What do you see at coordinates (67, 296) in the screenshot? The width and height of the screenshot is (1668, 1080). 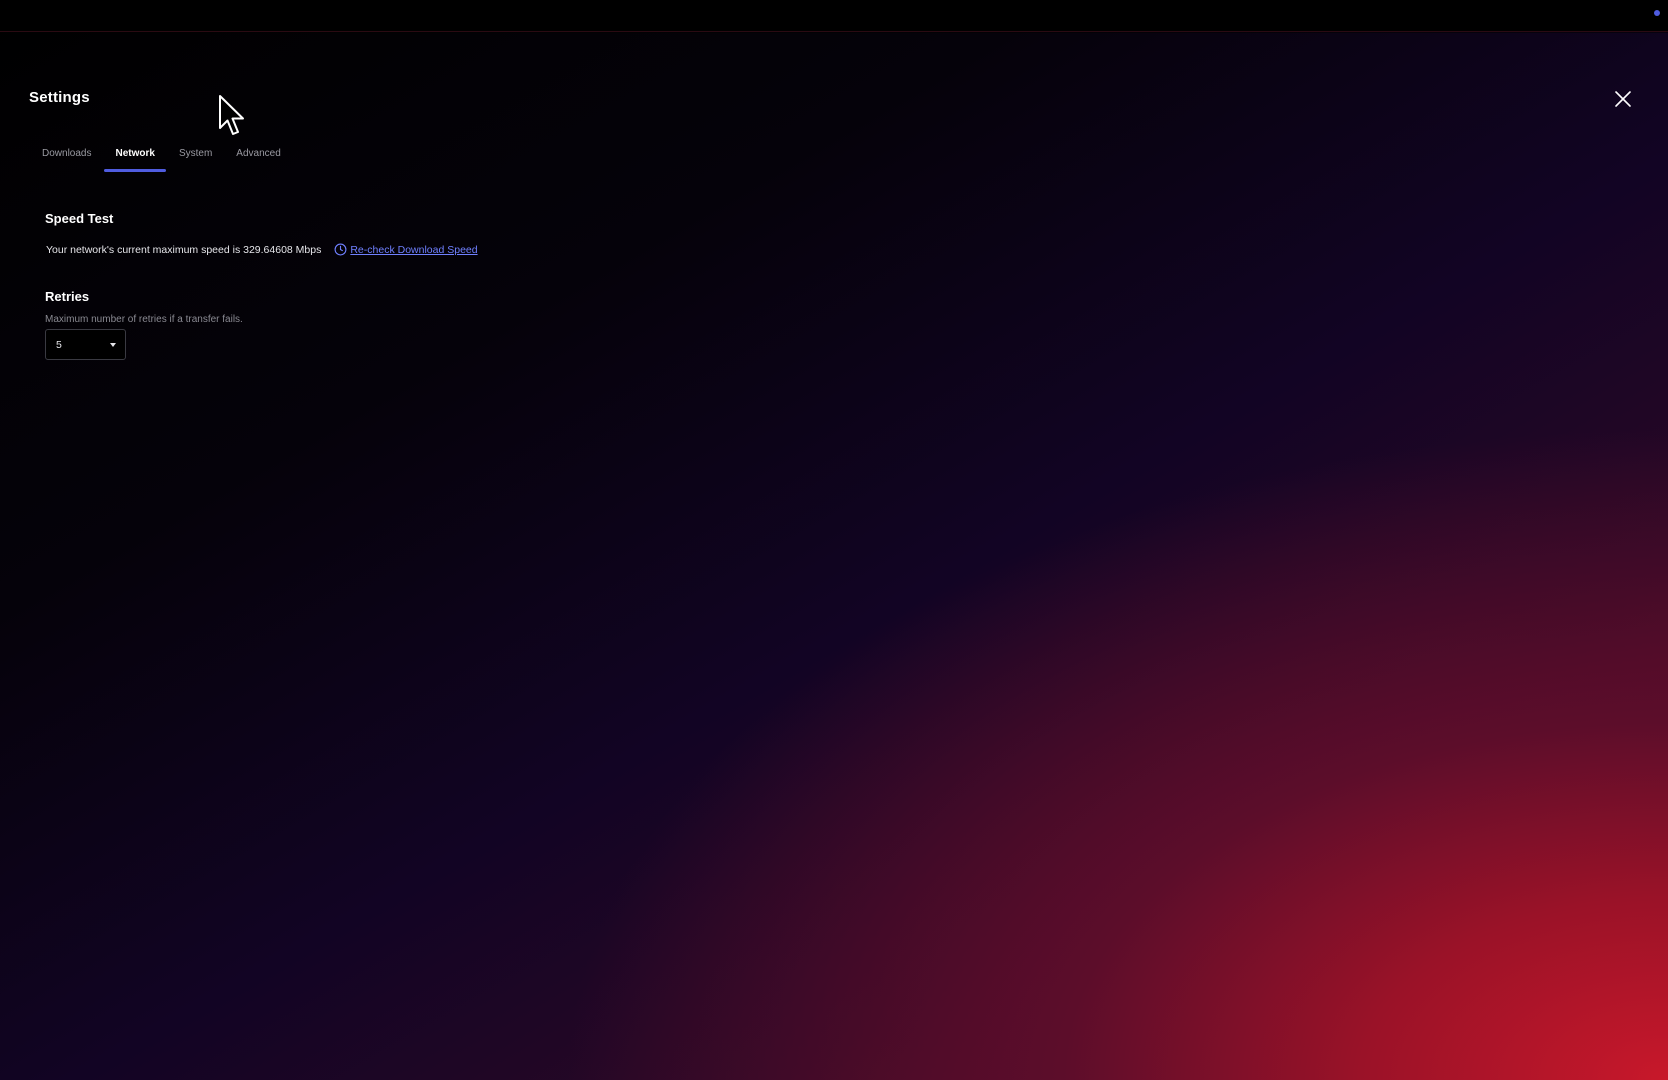 I see `retries-heading: Retries` at bounding box center [67, 296].